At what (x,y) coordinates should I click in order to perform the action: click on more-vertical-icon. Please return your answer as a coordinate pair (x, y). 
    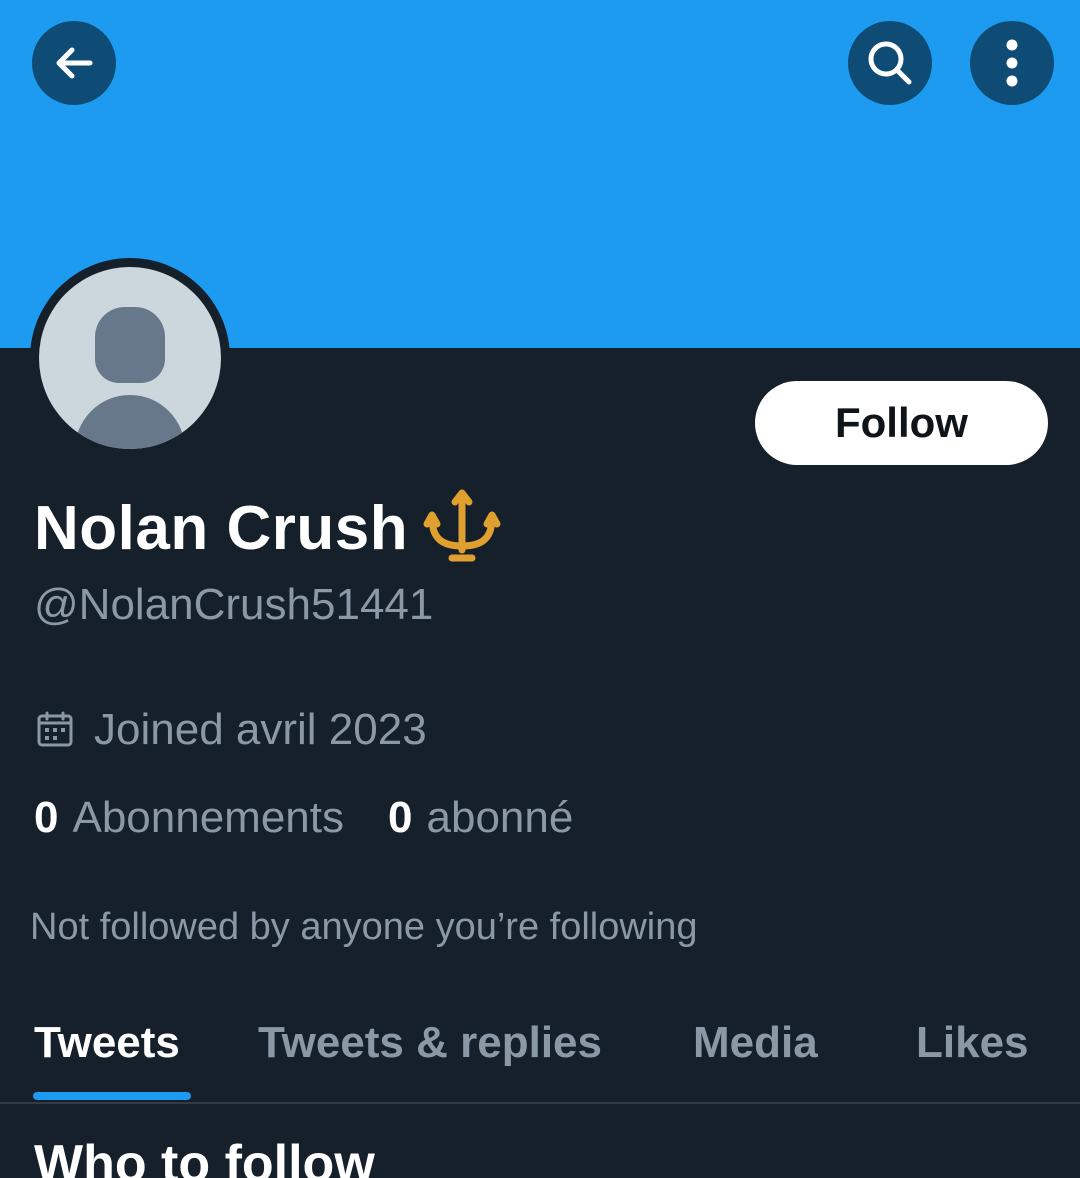
    Looking at the image, I should click on (1012, 63).